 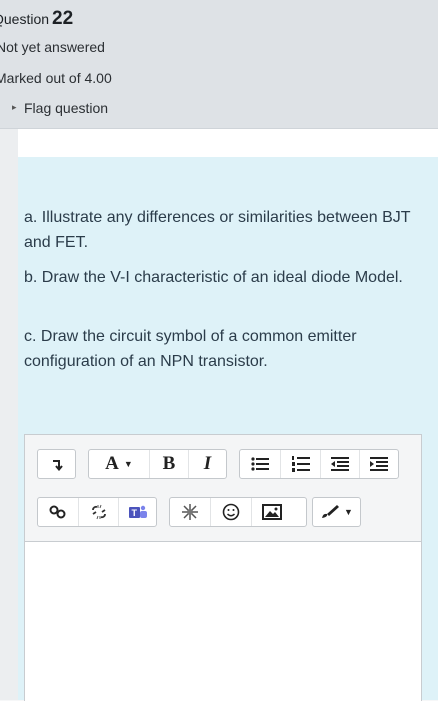 I want to click on toolbar-group-lists, so click(x=319, y=464).